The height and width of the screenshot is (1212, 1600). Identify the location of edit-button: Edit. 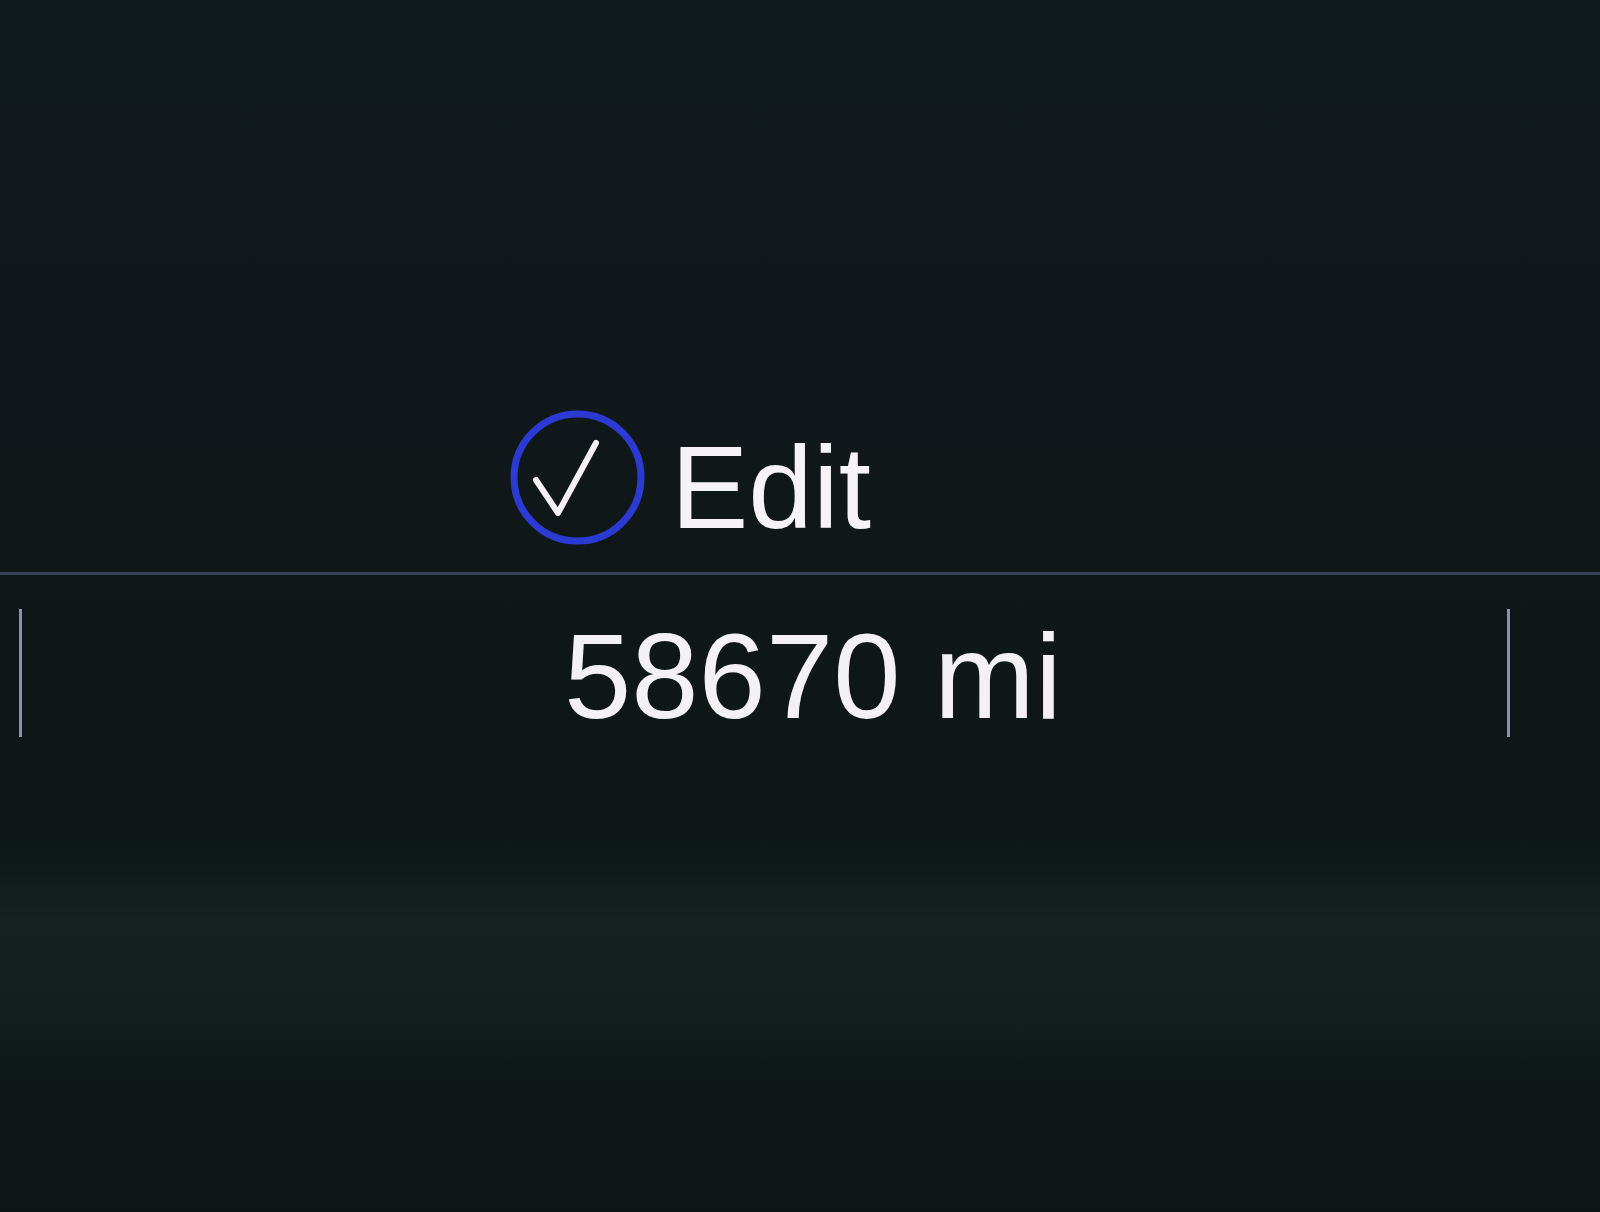
(690, 477).